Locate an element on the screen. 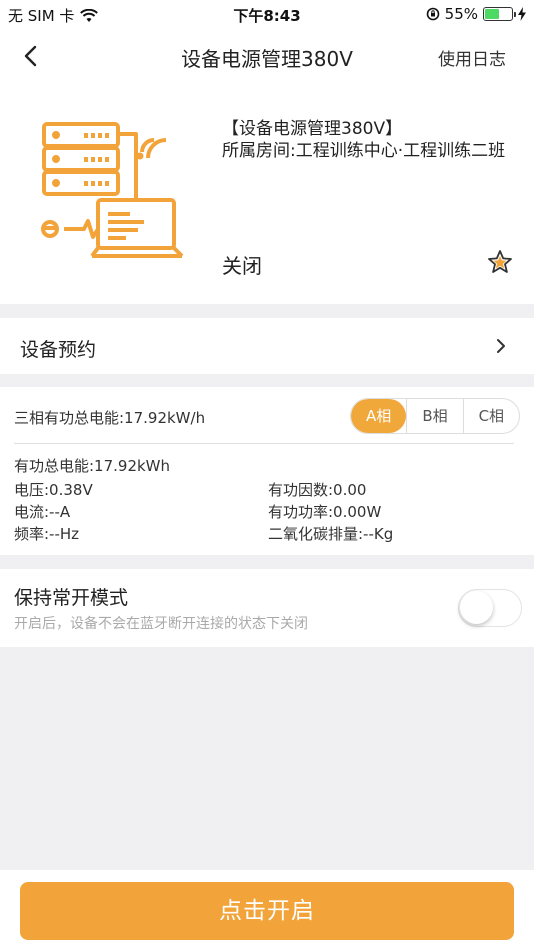 Image resolution: width=534 pixels, height=950 pixels. server-laptop-illustration-icon is located at coordinates (112, 190).